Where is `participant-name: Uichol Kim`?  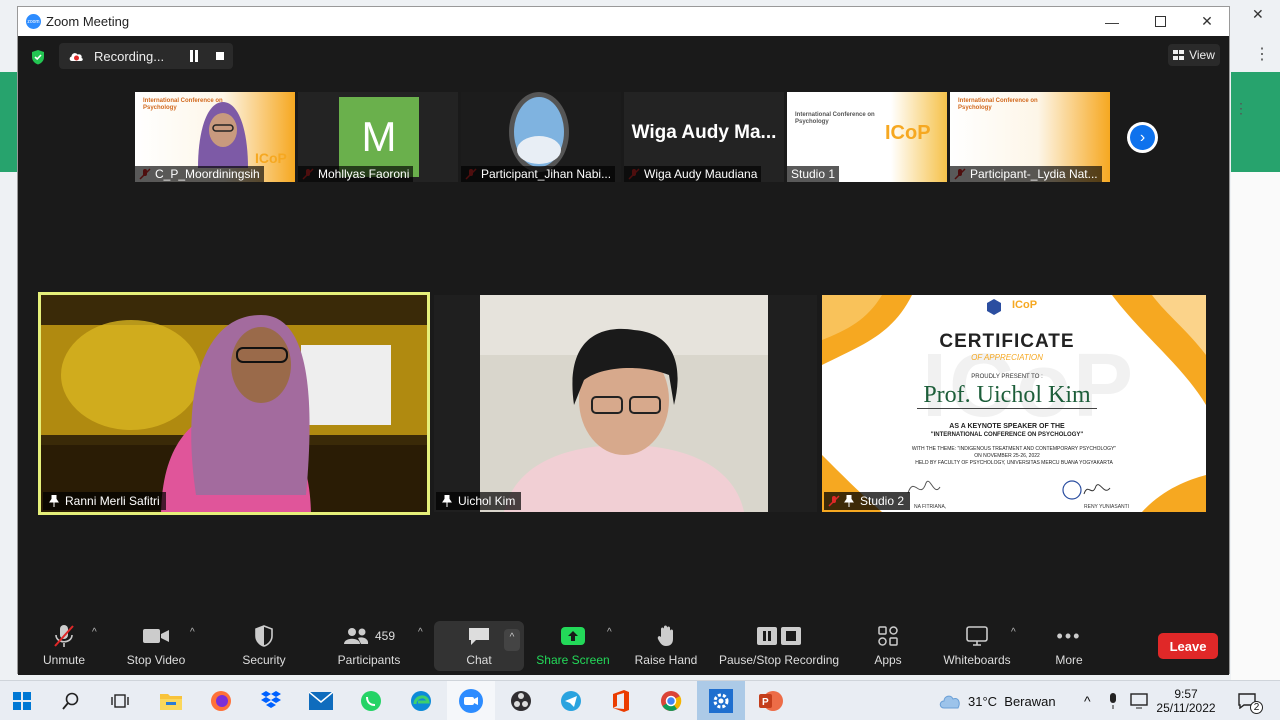 participant-name: Uichol Kim is located at coordinates (487, 501).